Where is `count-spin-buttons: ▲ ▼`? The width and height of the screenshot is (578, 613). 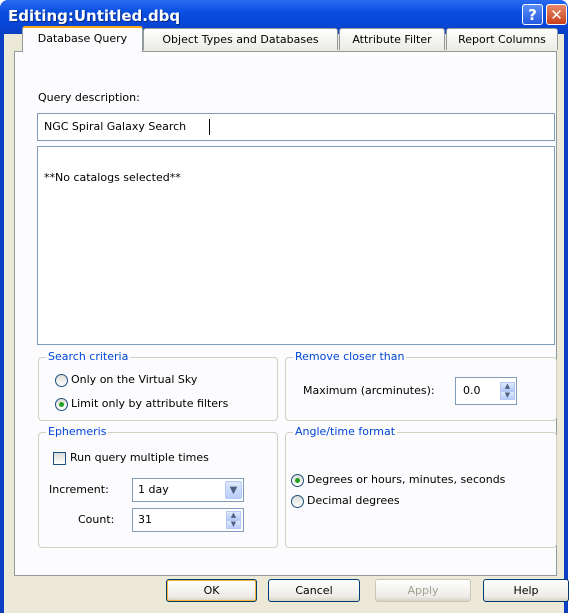 count-spin-buttons: ▲ ▼ is located at coordinates (233, 520).